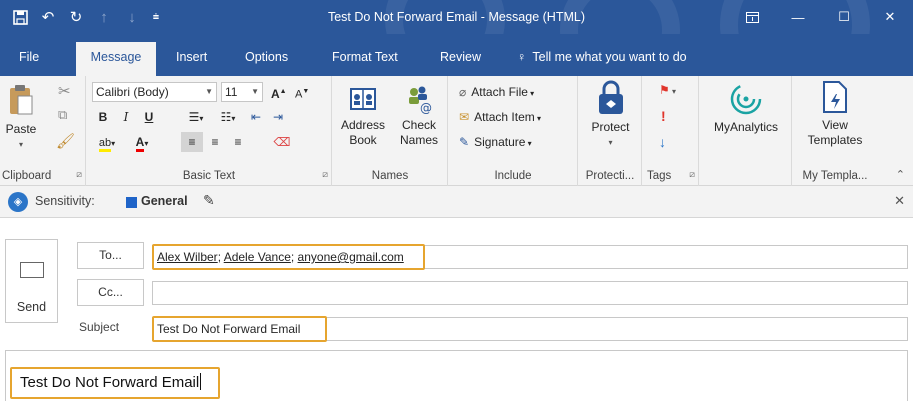 Image resolution: width=913 pixels, height=401 pixels. I want to click on attach-item-button: ✉ Attach Item ▾, so click(500, 117).